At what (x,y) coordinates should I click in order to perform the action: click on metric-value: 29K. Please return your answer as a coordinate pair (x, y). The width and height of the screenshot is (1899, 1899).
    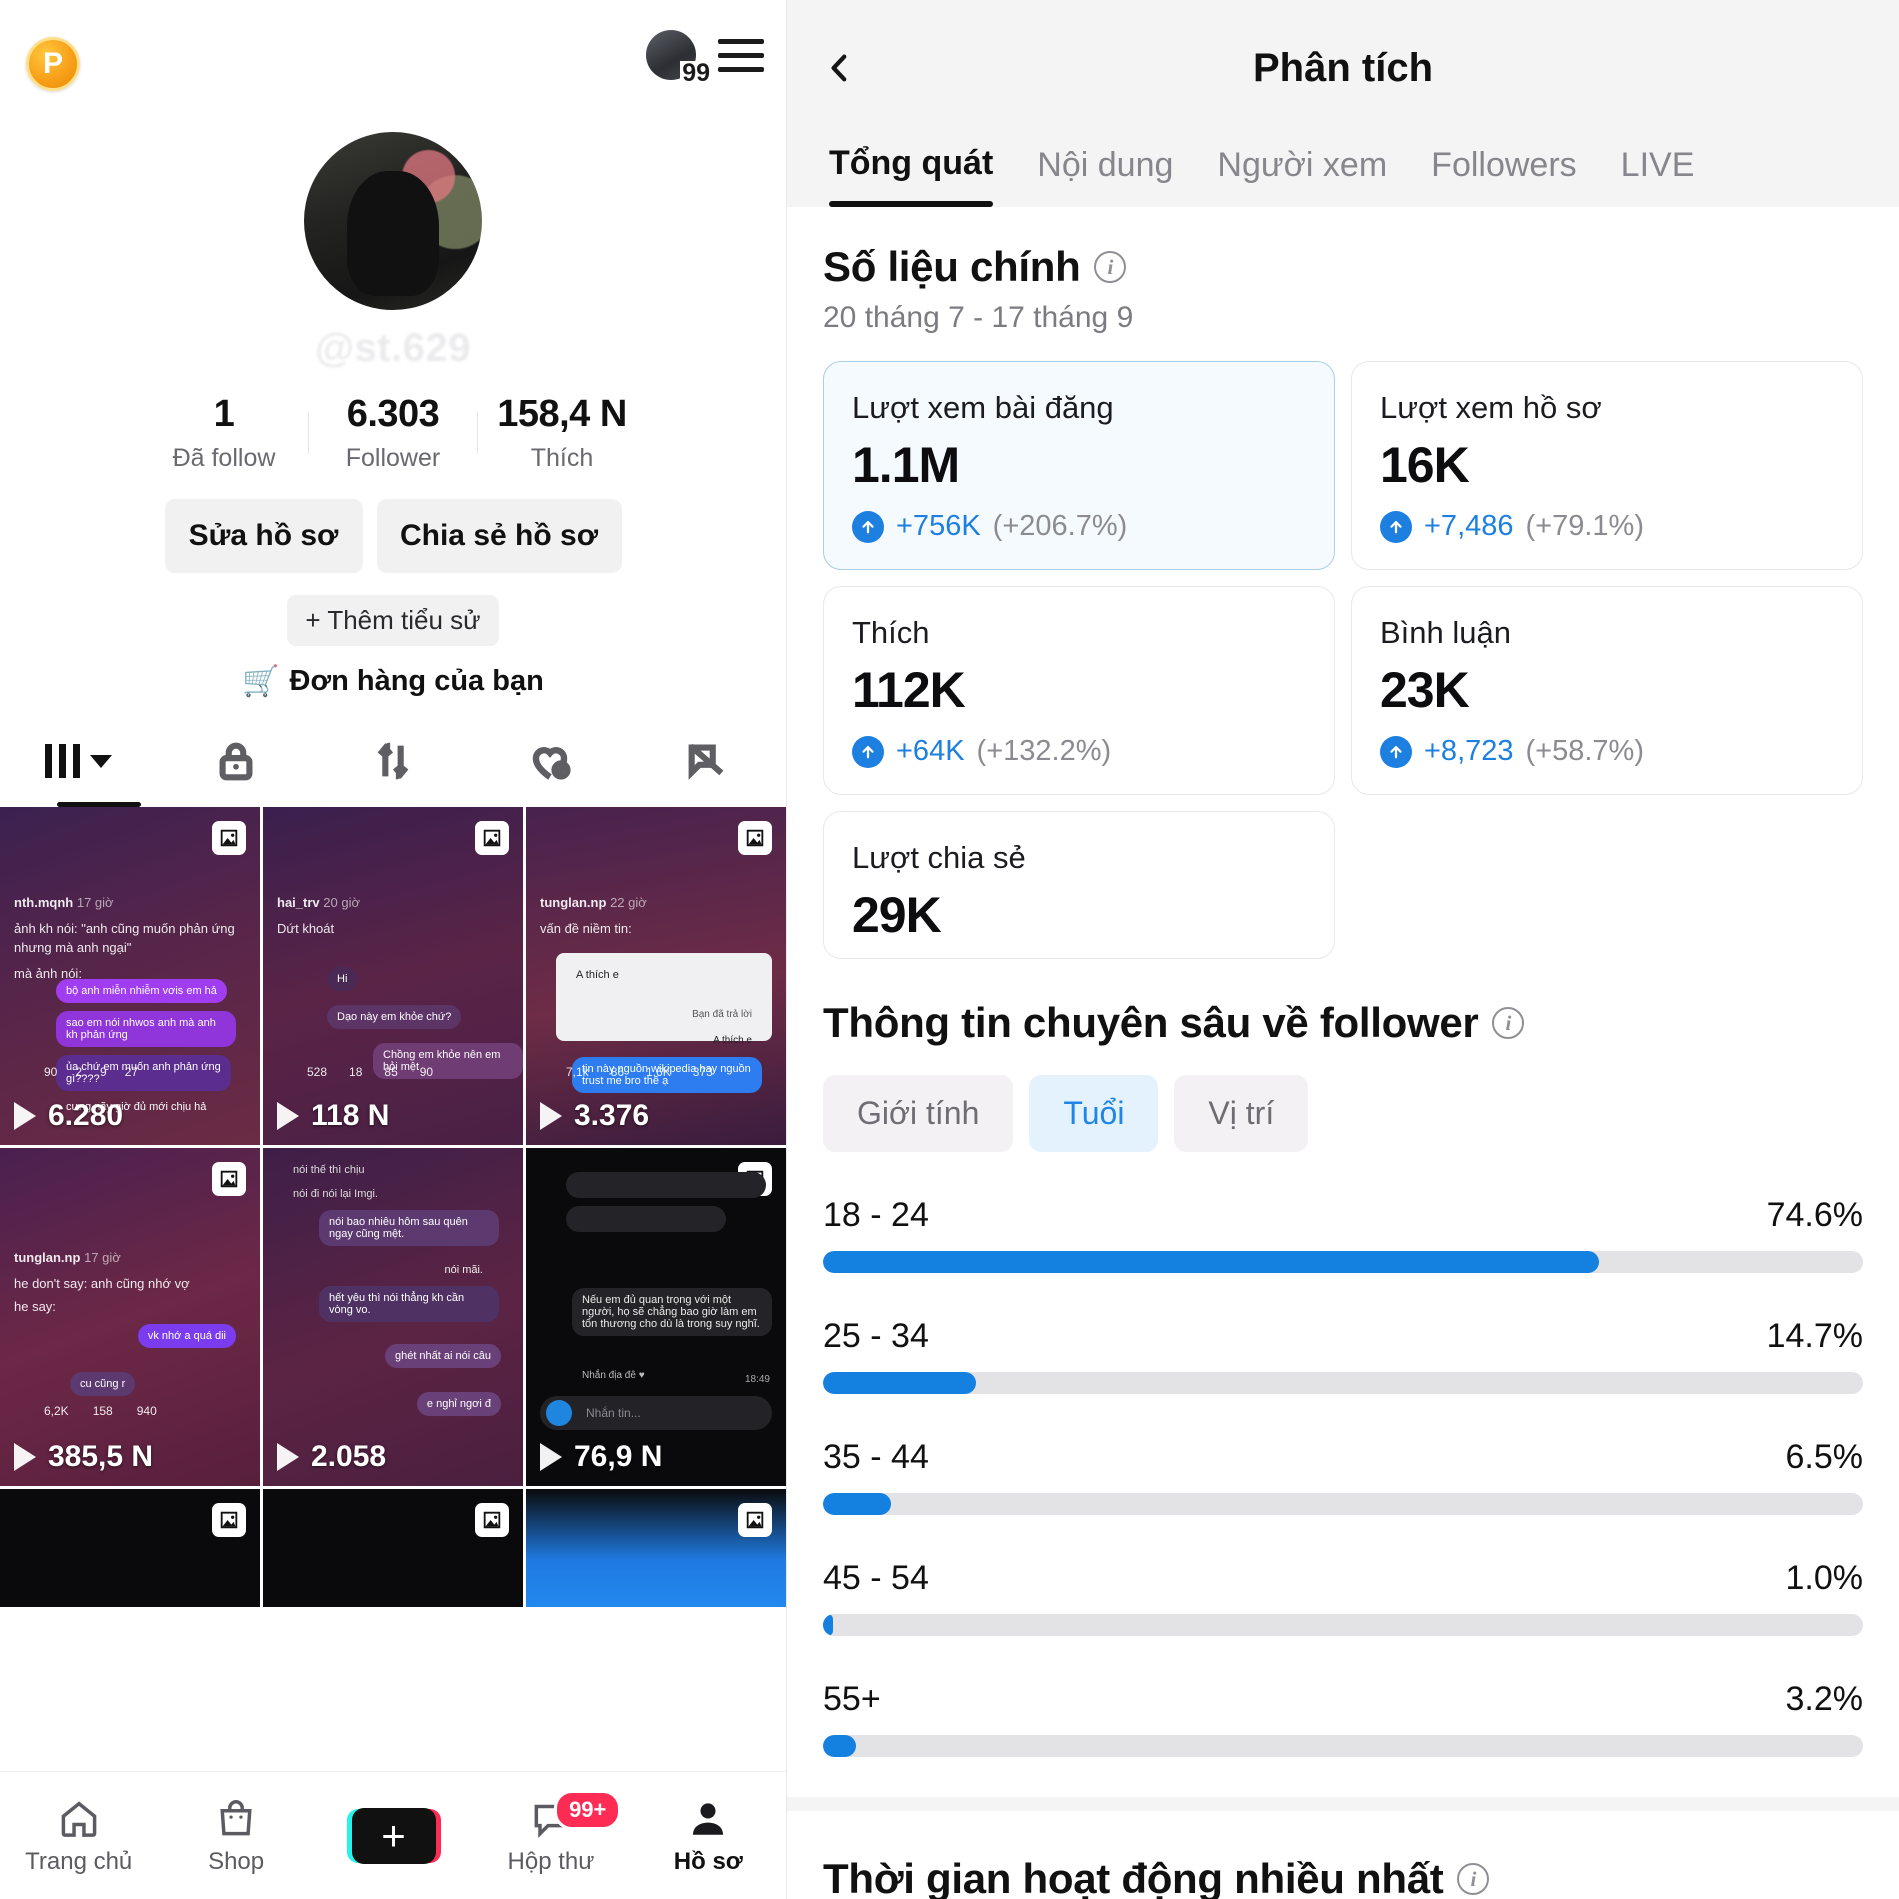
    Looking at the image, I should click on (897, 915).